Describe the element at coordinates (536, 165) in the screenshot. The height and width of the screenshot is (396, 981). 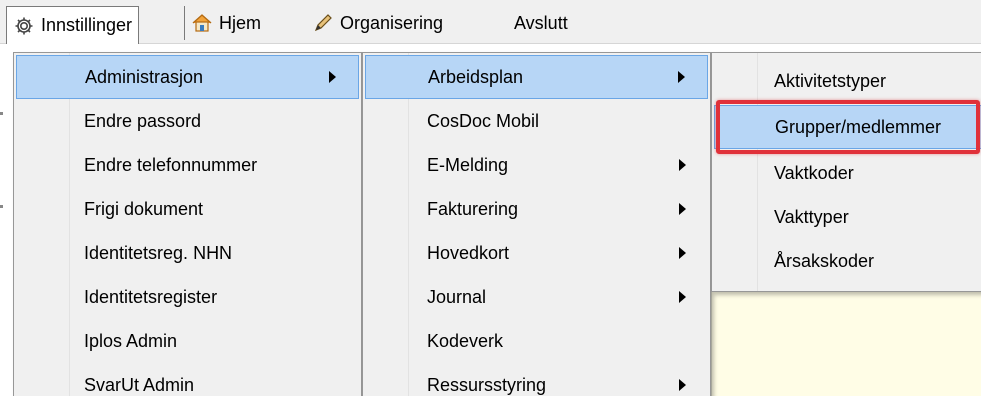
I see `menu-item-e-melding: E-Melding` at that location.